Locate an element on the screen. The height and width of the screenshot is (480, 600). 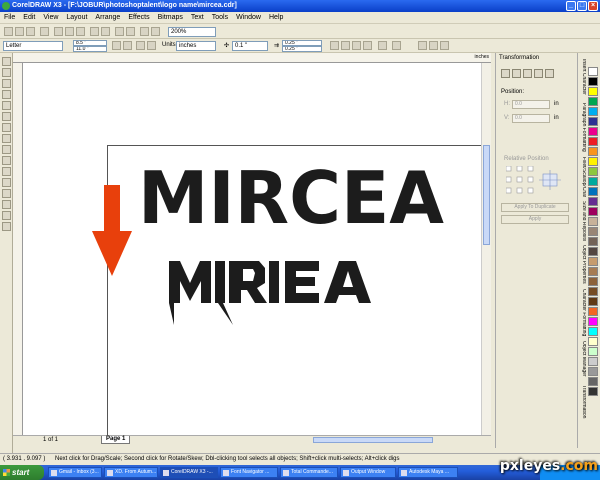
outline-tool-icon is located at coordinates (6, 204).